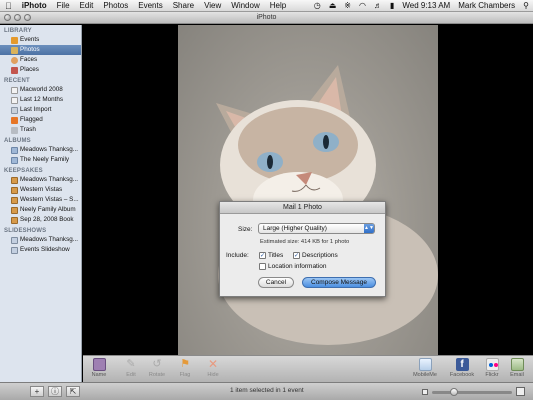  Describe the element at coordinates (526, 6) in the screenshot. I see `spotlight-icon: ⚲` at that location.